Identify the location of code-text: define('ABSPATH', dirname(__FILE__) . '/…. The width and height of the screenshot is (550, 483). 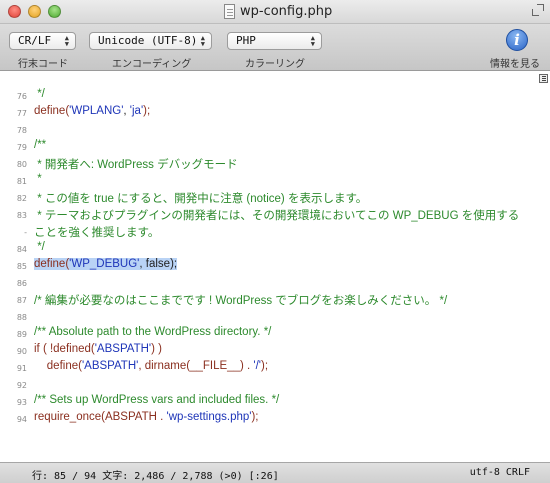
(151, 366).